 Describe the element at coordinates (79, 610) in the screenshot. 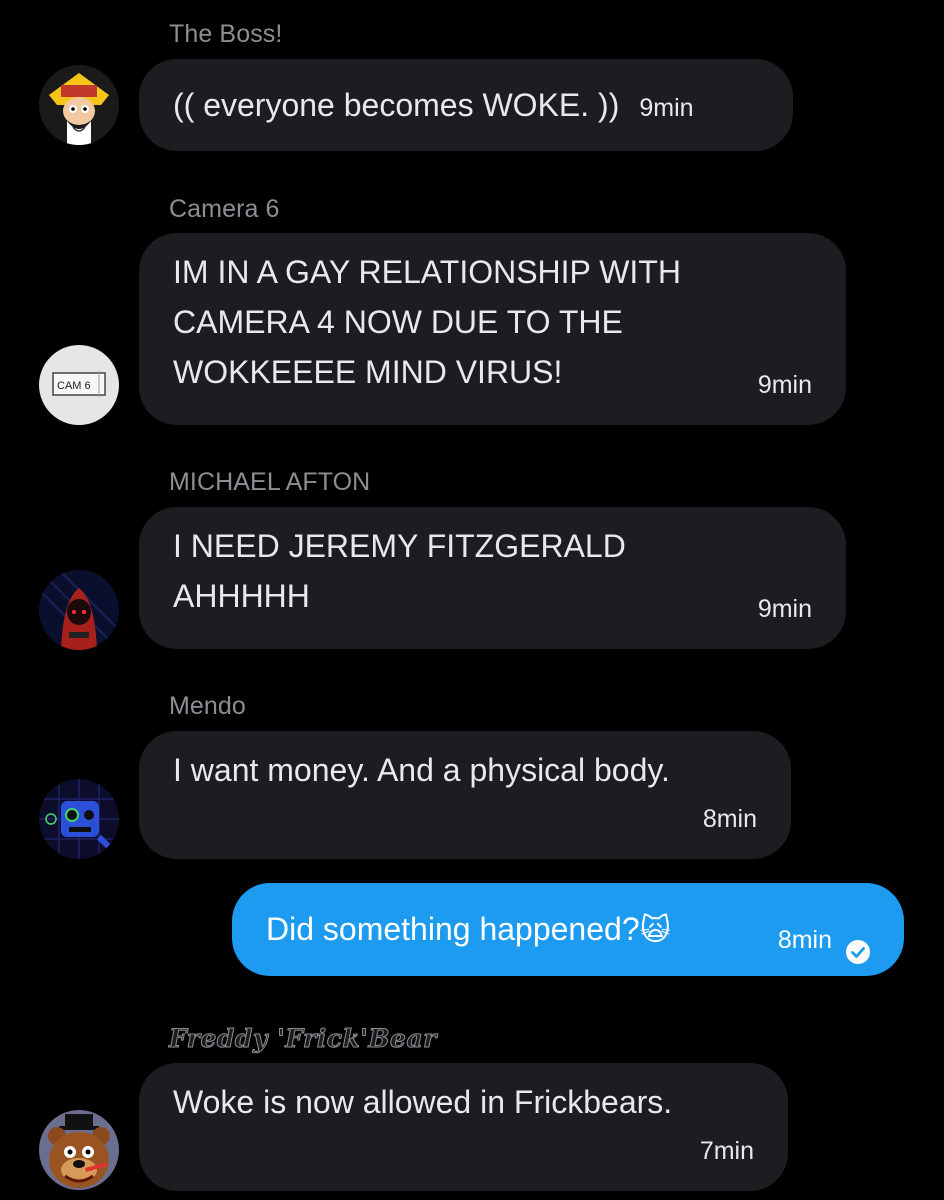

I see `michael-afton-avatar` at that location.